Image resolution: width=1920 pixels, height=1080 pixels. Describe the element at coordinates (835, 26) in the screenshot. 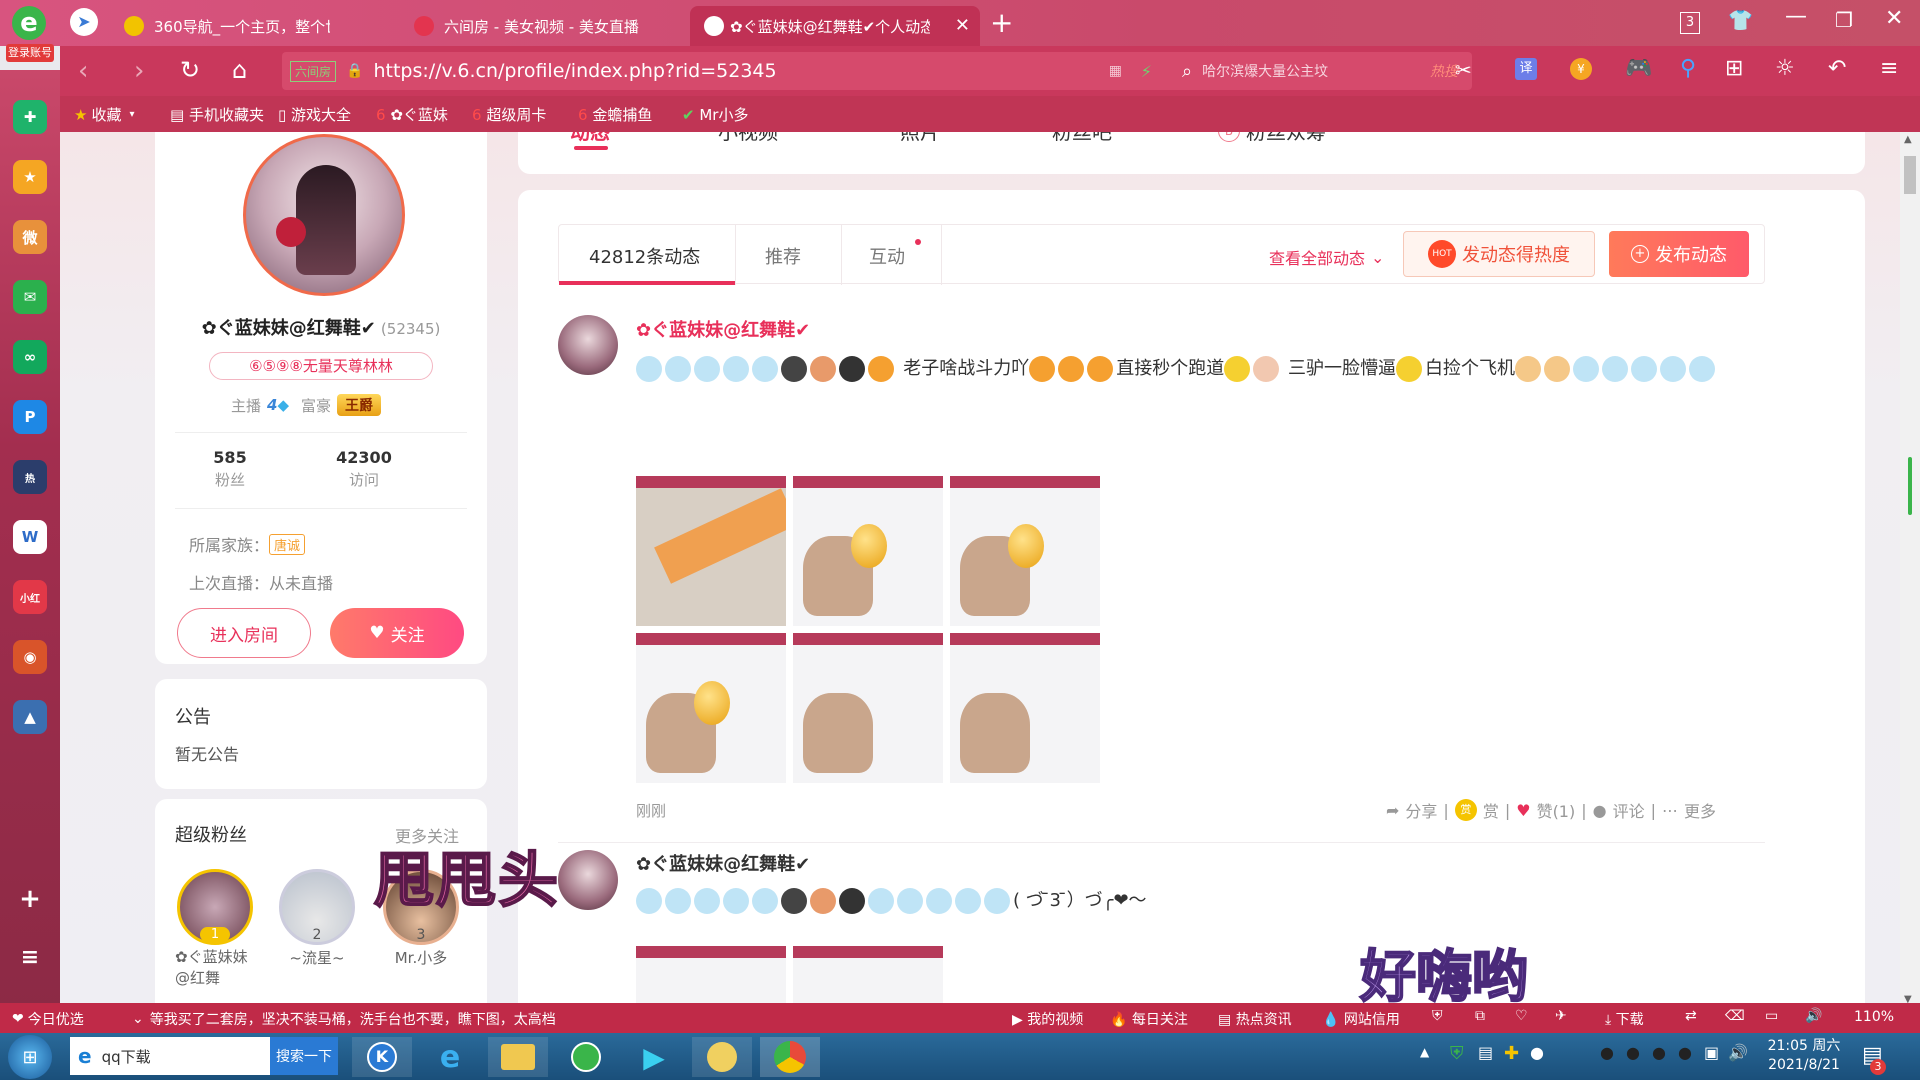

I see `tab-profile: ✿ぐ蓝妹妹@红舞鞋✔个人动态 ✕` at that location.